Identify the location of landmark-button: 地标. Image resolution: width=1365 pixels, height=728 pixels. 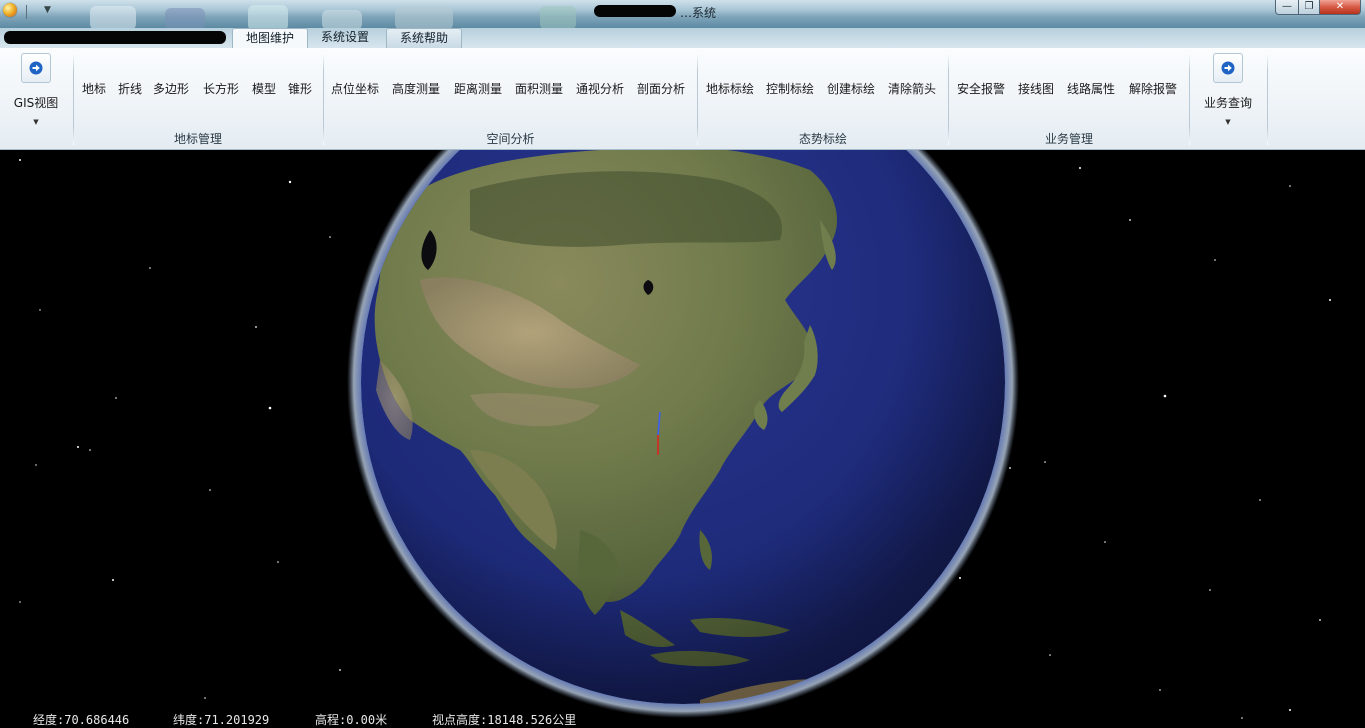
(94, 89).